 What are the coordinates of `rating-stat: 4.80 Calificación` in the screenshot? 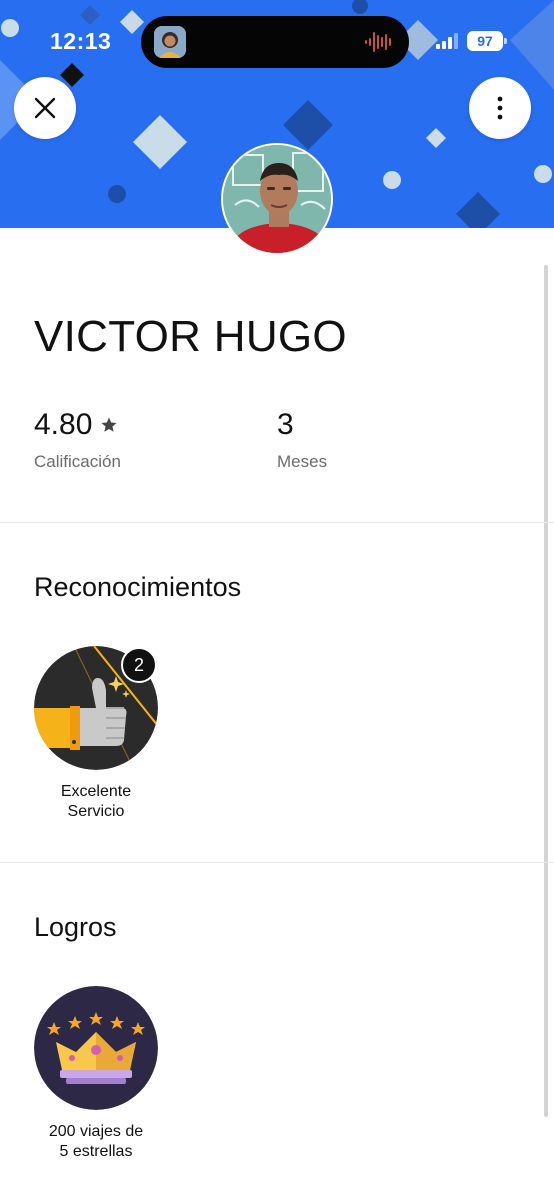 It's located at (77, 440).